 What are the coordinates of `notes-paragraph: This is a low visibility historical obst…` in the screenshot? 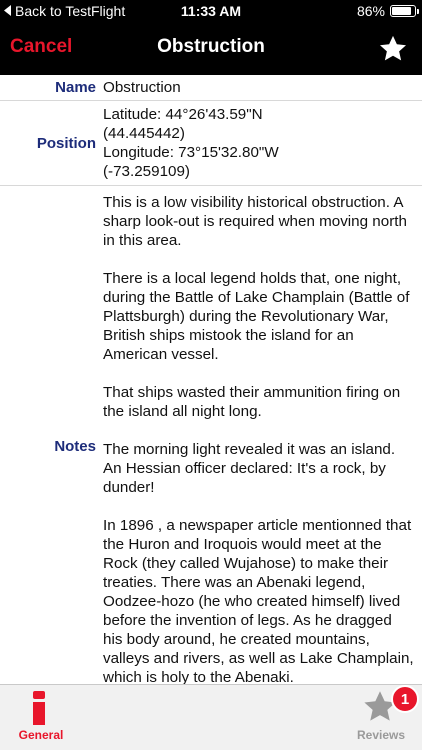 It's located at (255, 221).